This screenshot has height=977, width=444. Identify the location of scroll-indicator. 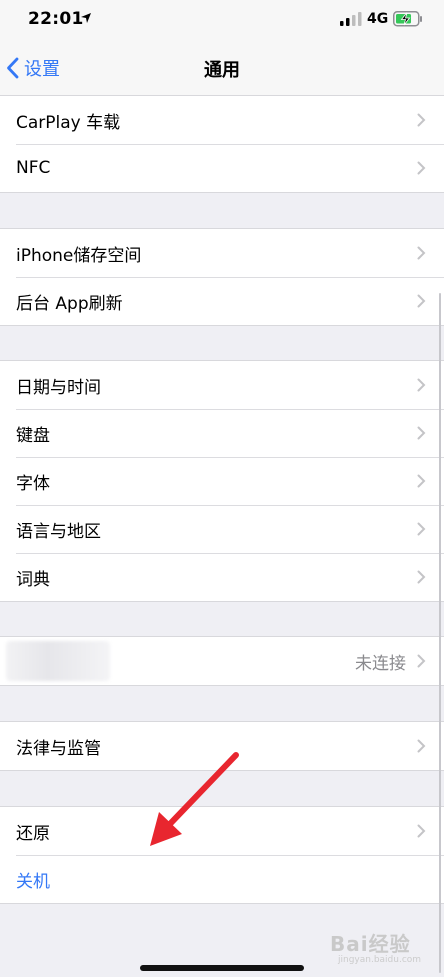
(440, 633).